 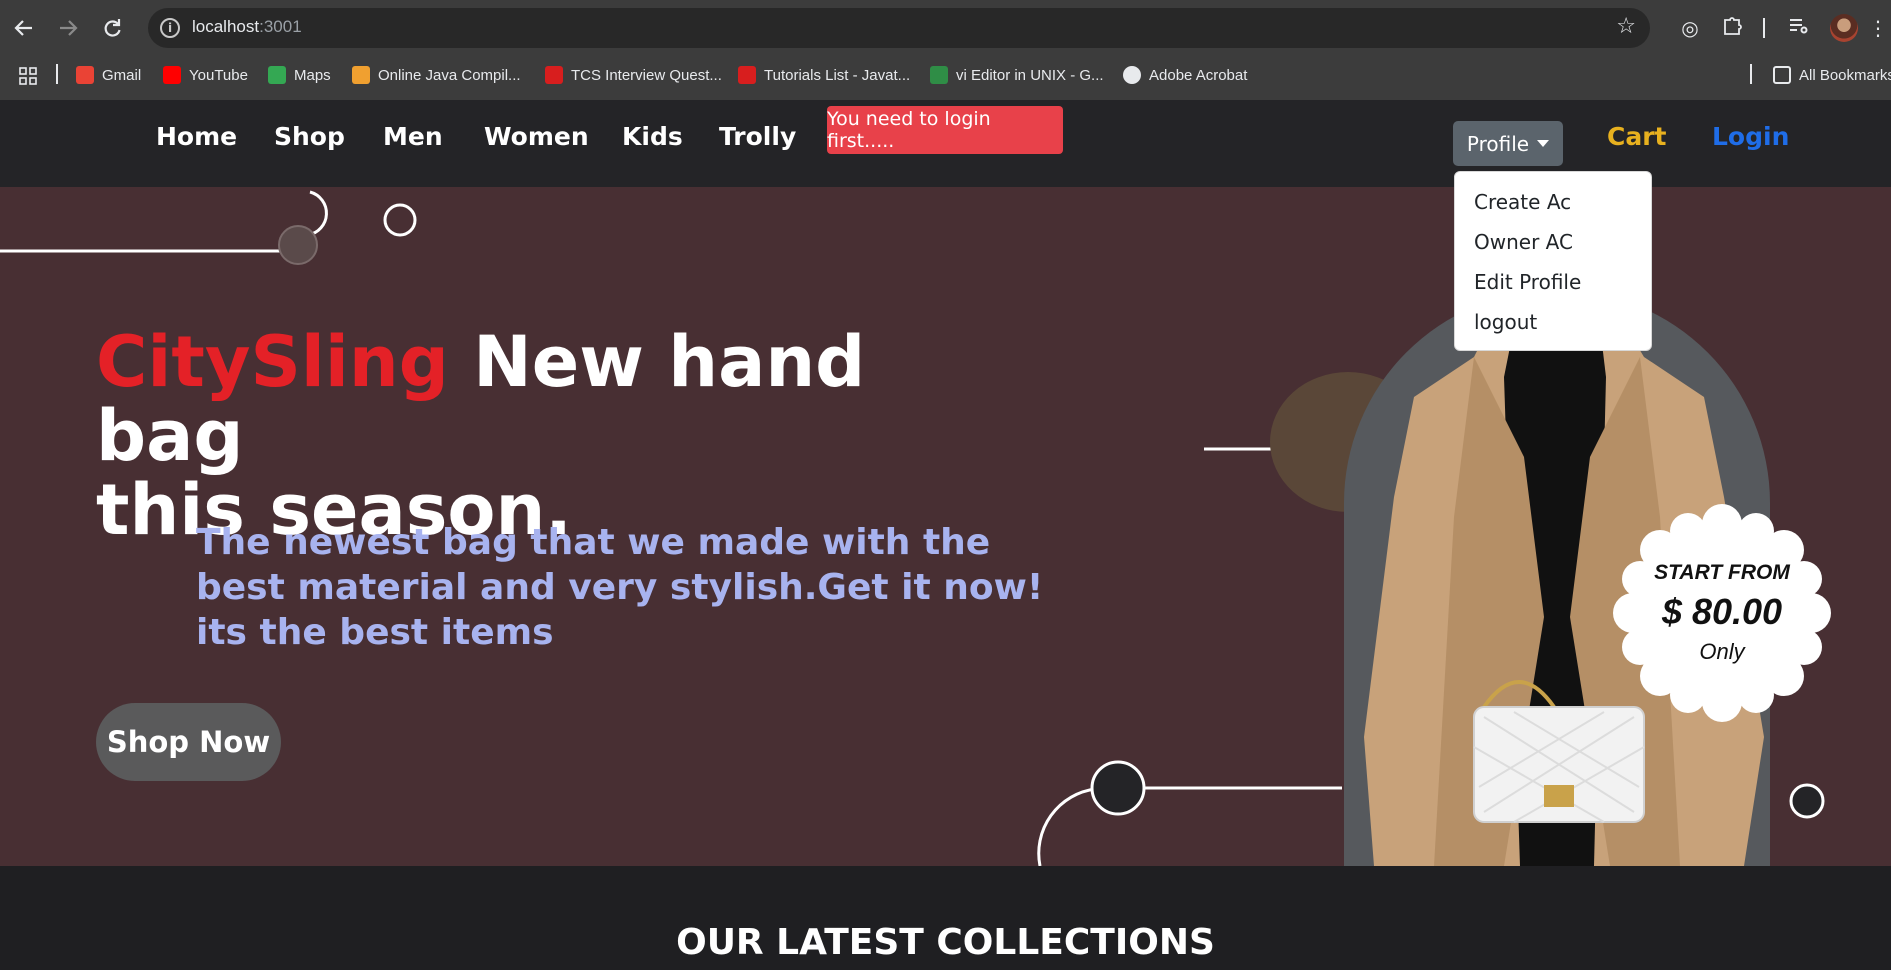 What do you see at coordinates (1522, 202) in the screenshot?
I see `menu-item-create-account: Create Ac` at bounding box center [1522, 202].